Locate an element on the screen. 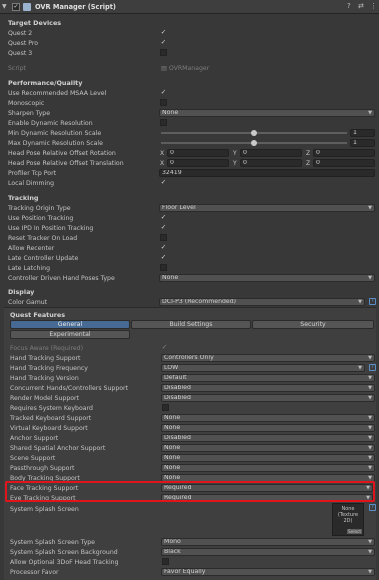 Image resolution: width=379 pixels, height=580 pixels. pos-tracking-checkbox: ✓ is located at coordinates (163, 217).